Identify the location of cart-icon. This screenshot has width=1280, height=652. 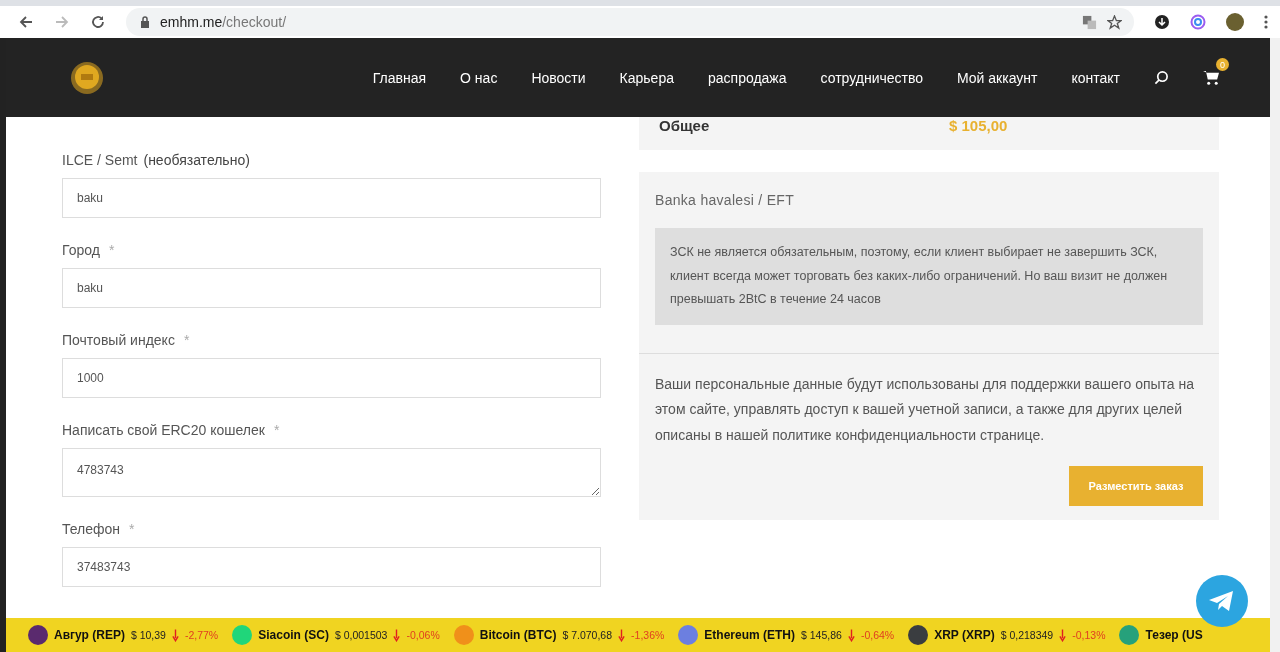
(1211, 77).